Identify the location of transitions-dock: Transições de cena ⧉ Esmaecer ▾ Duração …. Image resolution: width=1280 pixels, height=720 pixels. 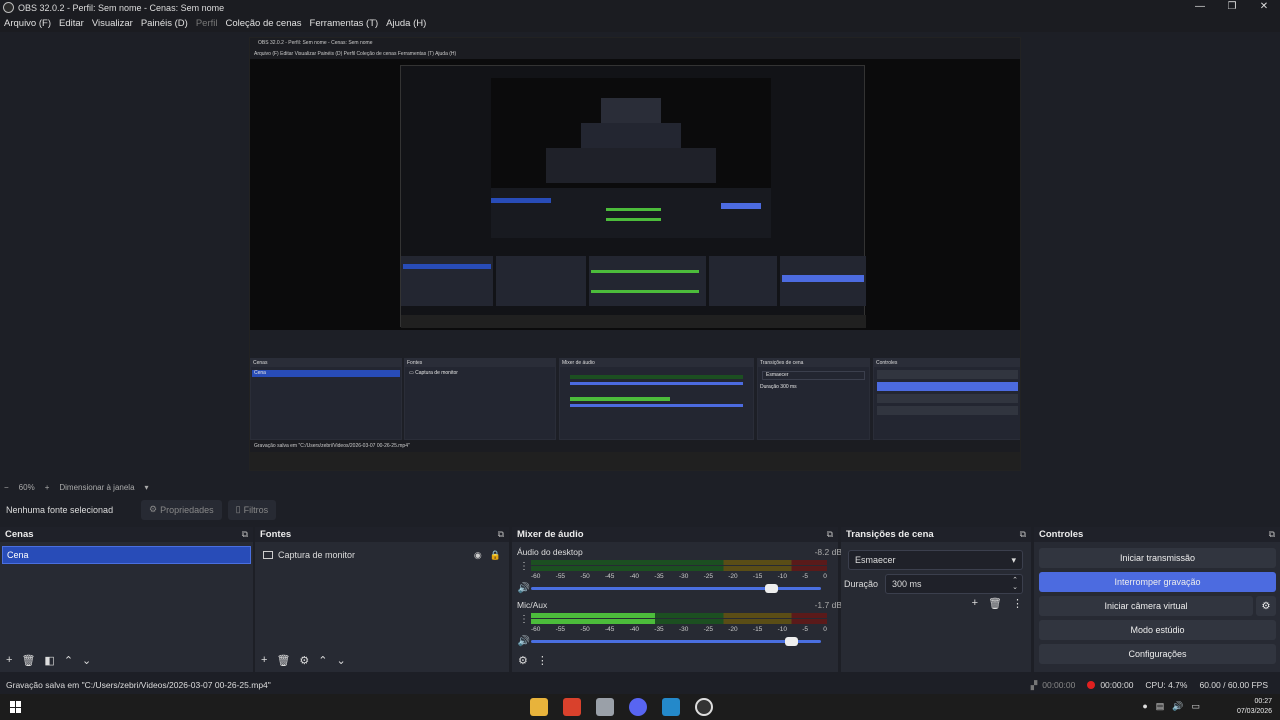
(936, 599).